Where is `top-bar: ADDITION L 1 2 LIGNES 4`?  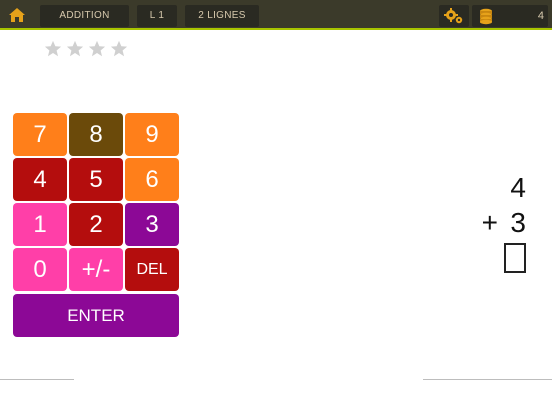
top-bar: ADDITION L 1 2 LIGNES 4 is located at coordinates (276, 15).